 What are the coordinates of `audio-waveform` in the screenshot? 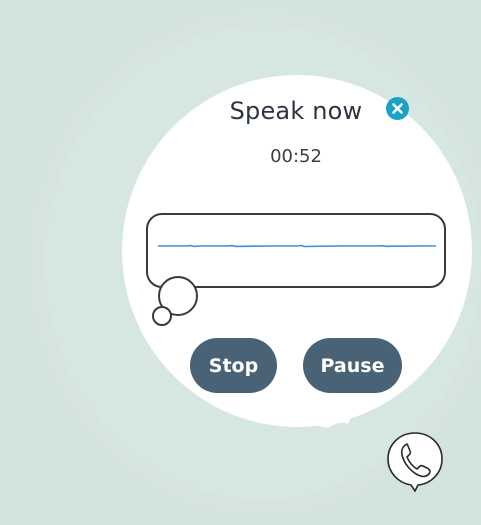 It's located at (297, 246).